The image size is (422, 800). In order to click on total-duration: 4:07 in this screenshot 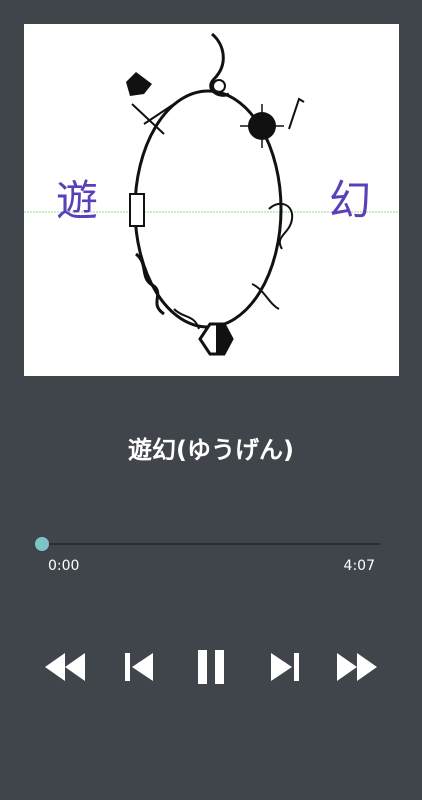, I will do `click(359, 566)`.